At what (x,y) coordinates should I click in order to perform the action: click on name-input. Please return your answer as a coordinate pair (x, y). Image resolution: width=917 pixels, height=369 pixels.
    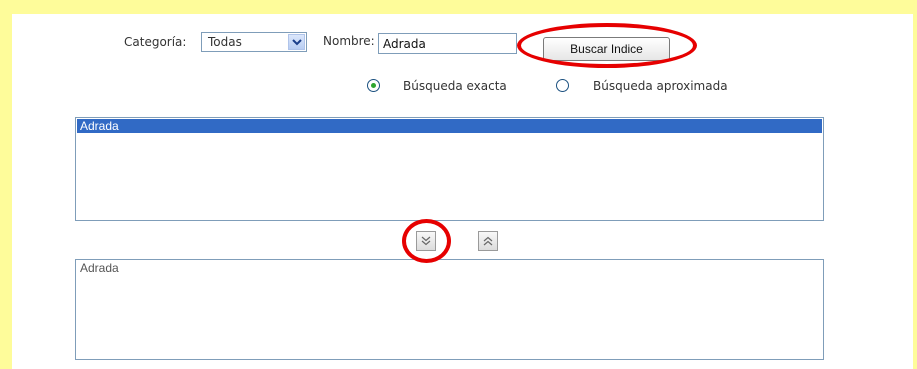
    Looking at the image, I should click on (447, 43).